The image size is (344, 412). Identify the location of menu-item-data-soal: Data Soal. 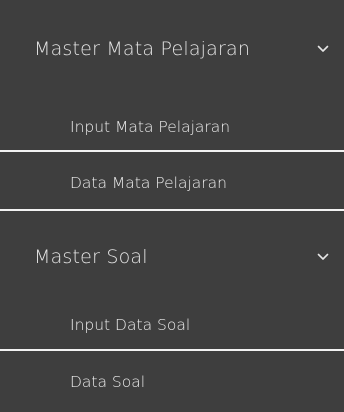
(172, 382).